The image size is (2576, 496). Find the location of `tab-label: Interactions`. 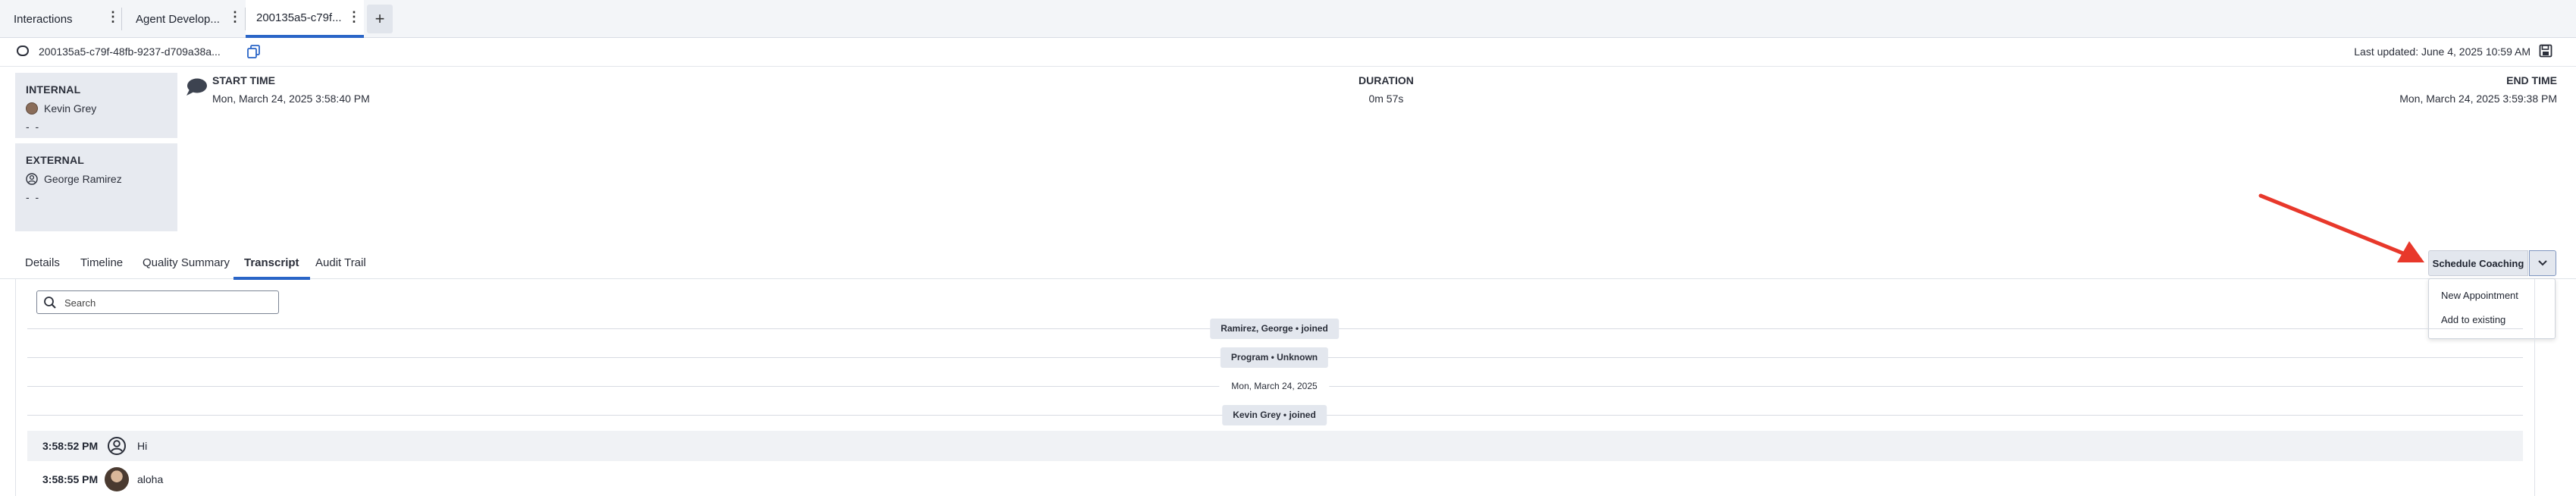

tab-label: Interactions is located at coordinates (43, 19).